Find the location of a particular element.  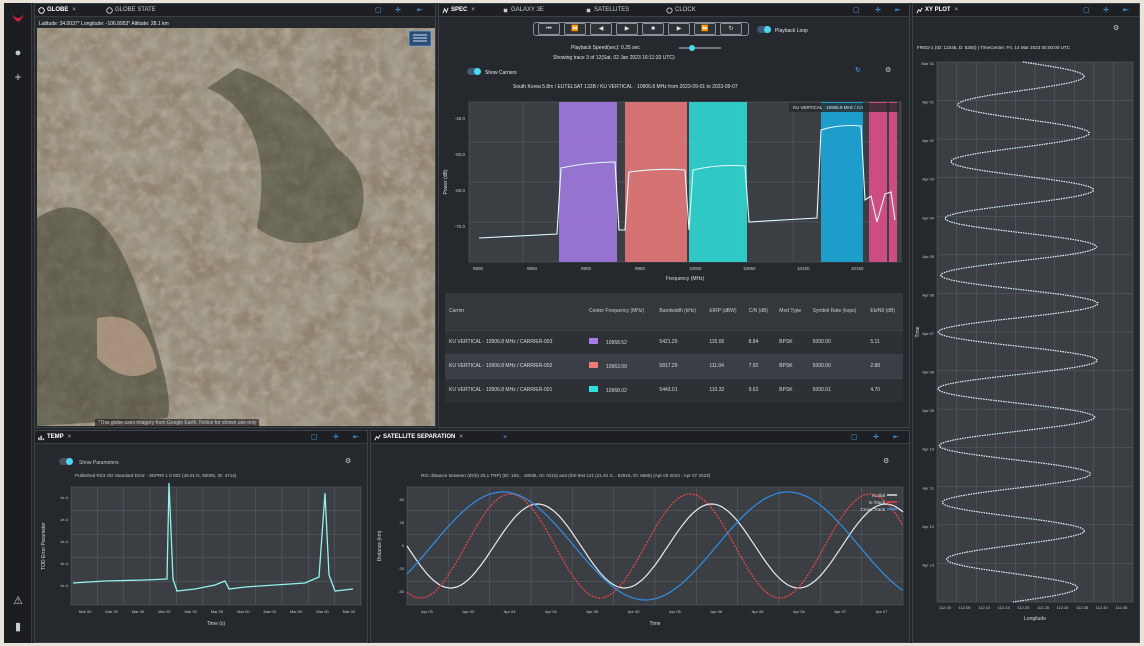

column-header: Bandwidth (kHz) is located at coordinates (680, 311).